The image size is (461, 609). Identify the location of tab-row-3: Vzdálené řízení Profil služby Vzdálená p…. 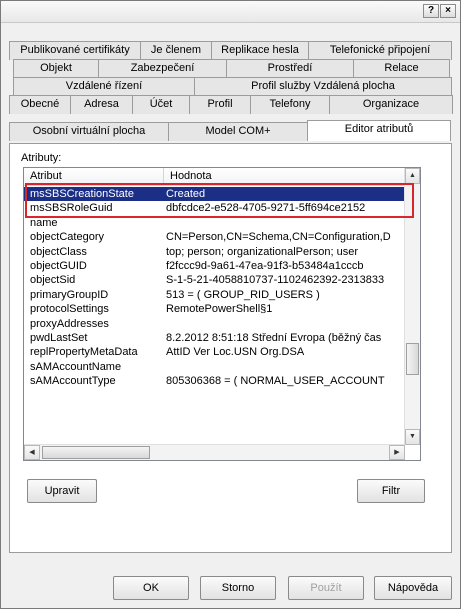
(232, 86).